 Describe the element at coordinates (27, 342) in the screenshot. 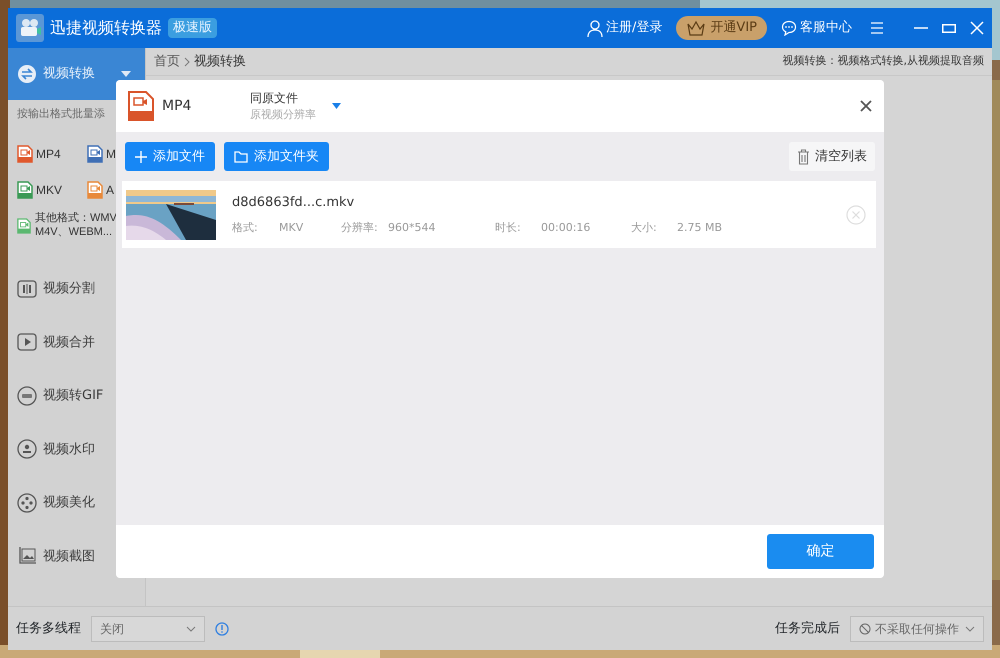

I see `play-icon` at that location.